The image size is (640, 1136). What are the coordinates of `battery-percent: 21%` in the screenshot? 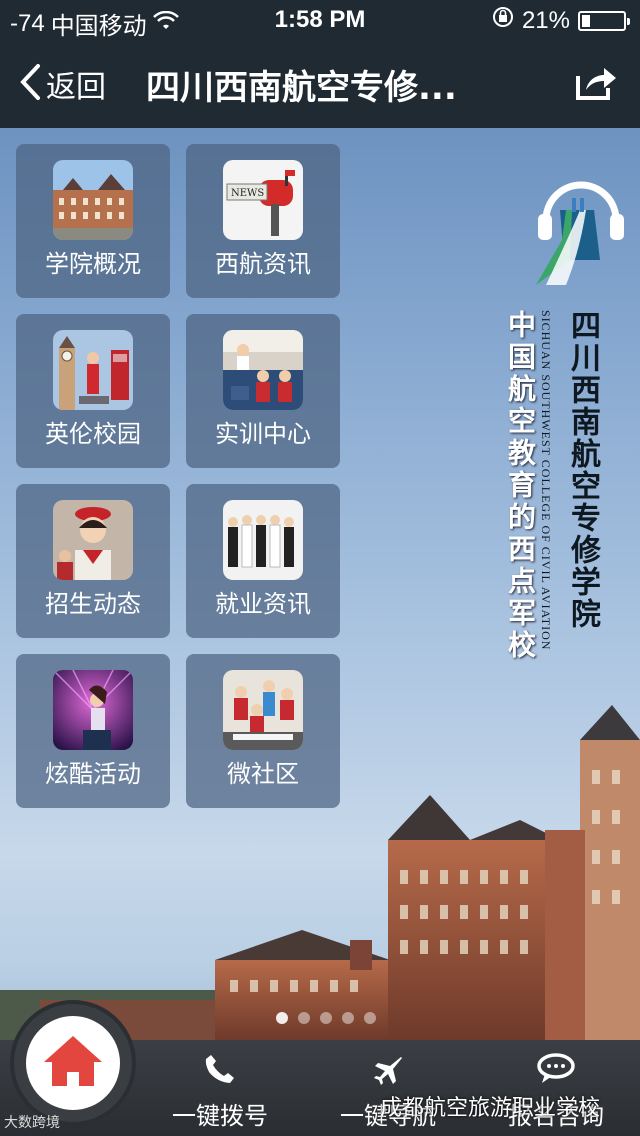 It's located at (545, 20).